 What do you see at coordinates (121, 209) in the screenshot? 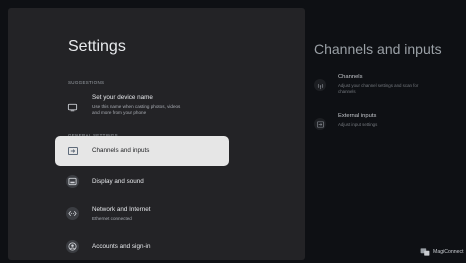
I see `menu-item-label: Network and Internet` at bounding box center [121, 209].